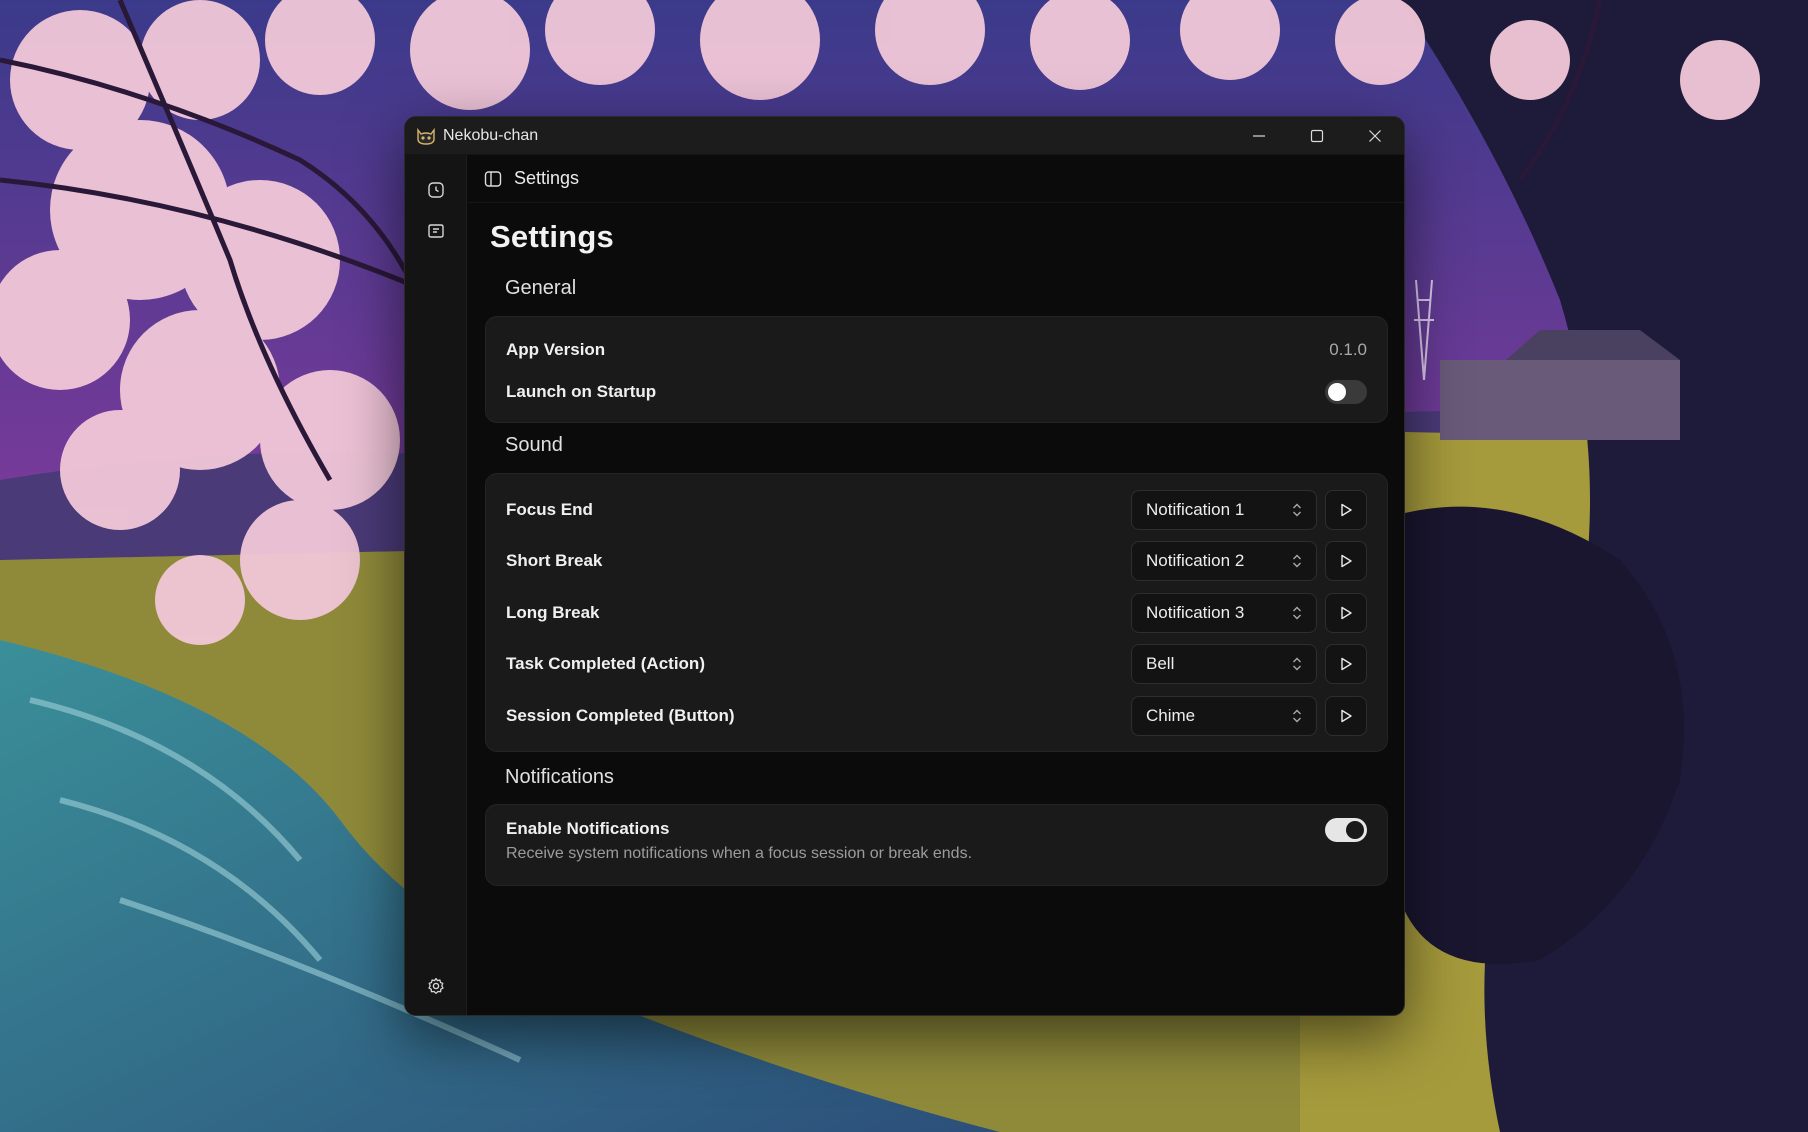  What do you see at coordinates (936, 561) in the screenshot?
I see `sound-row-short-break: Short Break Notification 2` at bounding box center [936, 561].